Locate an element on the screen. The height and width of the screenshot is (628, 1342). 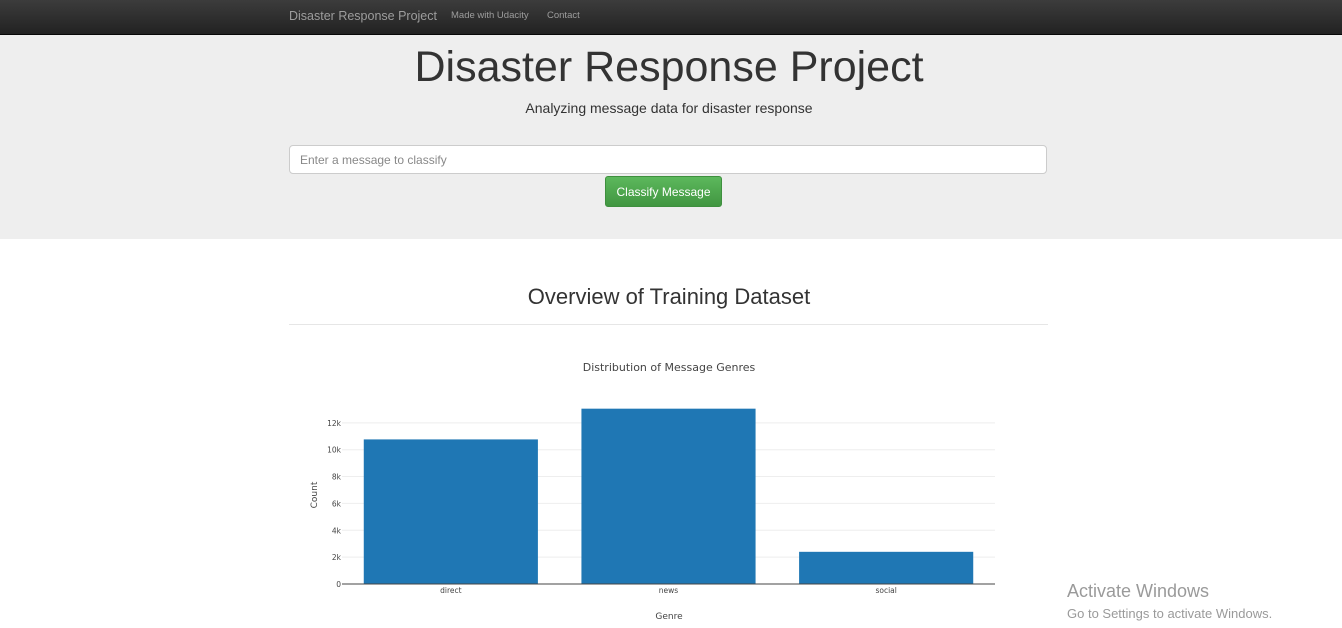
activate-windows-hint: Go to Settings to activate Windows. is located at coordinates (1170, 613).